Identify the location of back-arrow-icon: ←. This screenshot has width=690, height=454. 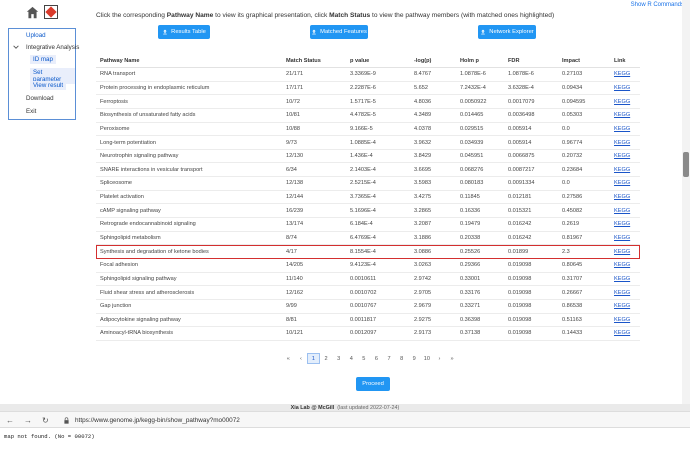
(10, 420).